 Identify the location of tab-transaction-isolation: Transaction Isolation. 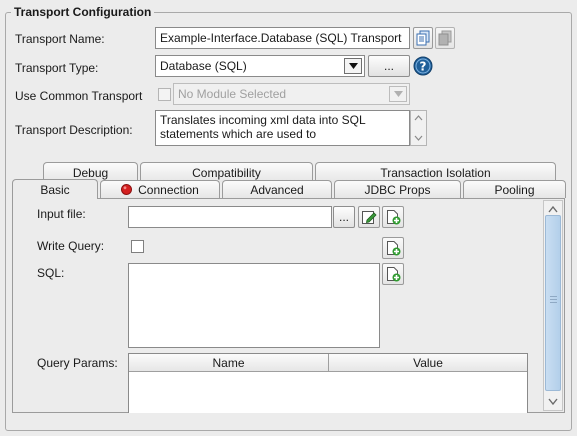
(435, 172).